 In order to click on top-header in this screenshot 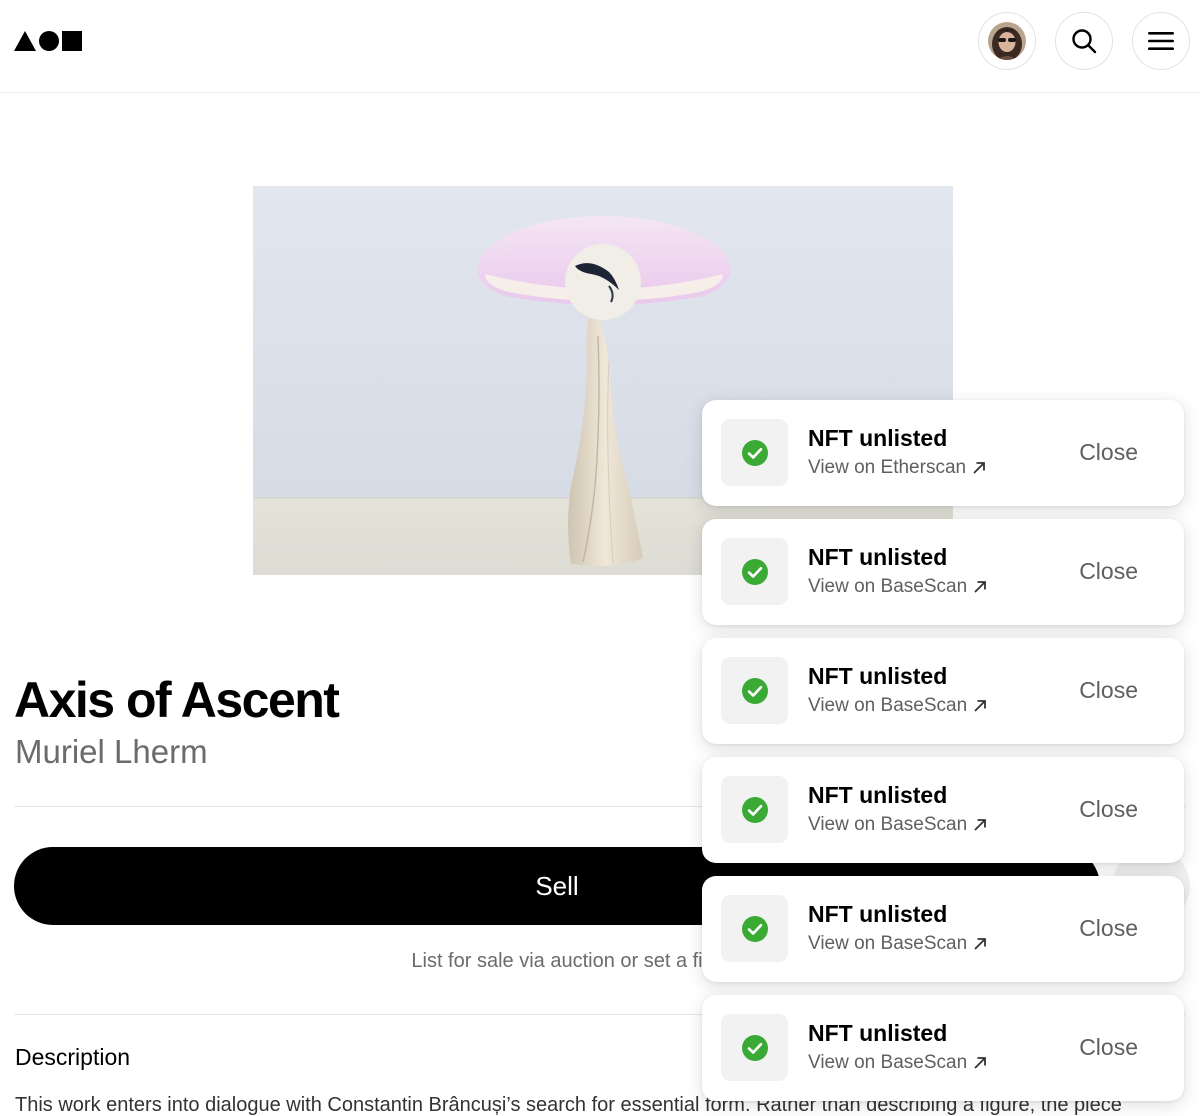, I will do `click(600, 46)`.